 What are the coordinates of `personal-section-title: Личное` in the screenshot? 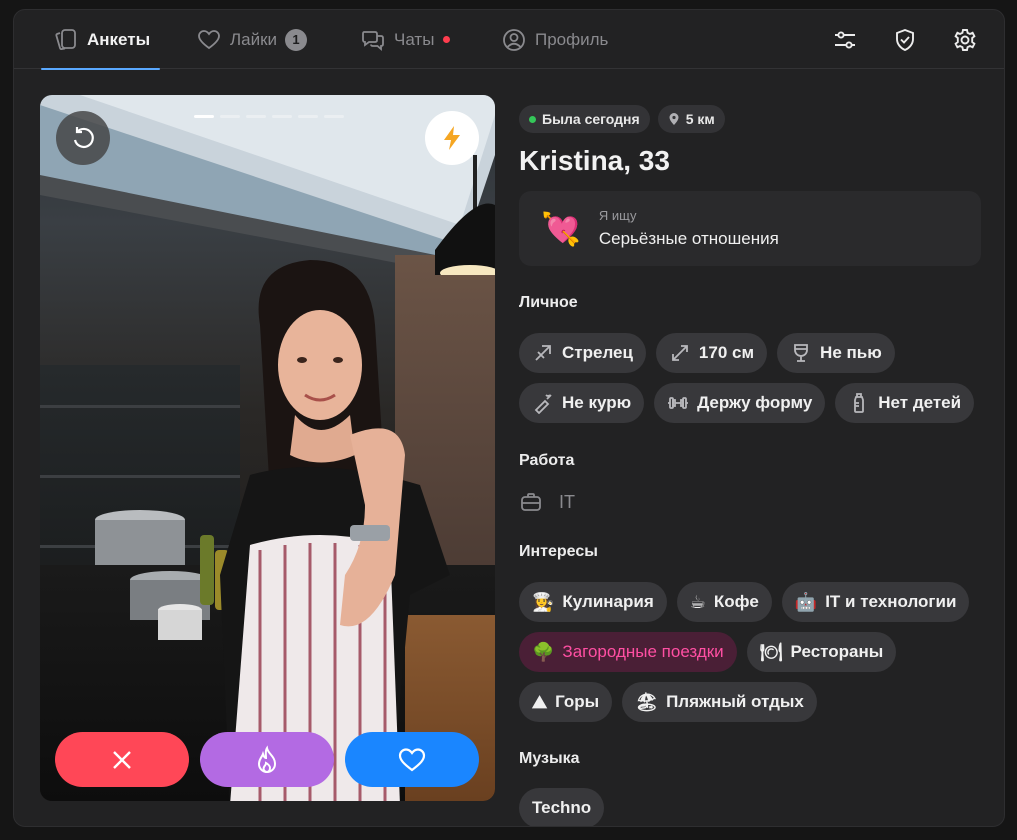 It's located at (548, 302).